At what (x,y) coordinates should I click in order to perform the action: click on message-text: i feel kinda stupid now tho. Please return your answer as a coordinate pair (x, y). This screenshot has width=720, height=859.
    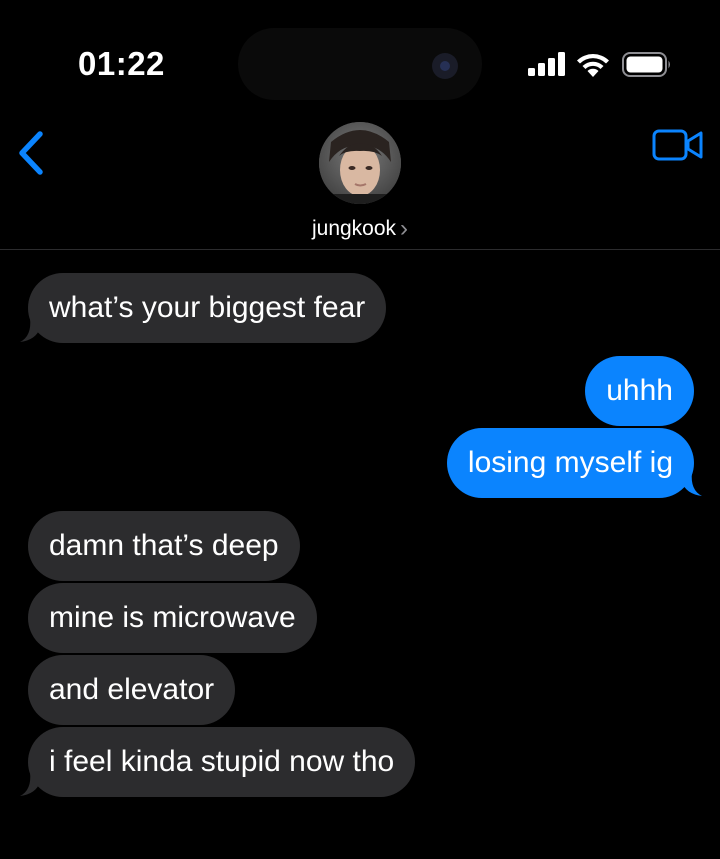
    Looking at the image, I should click on (222, 761).